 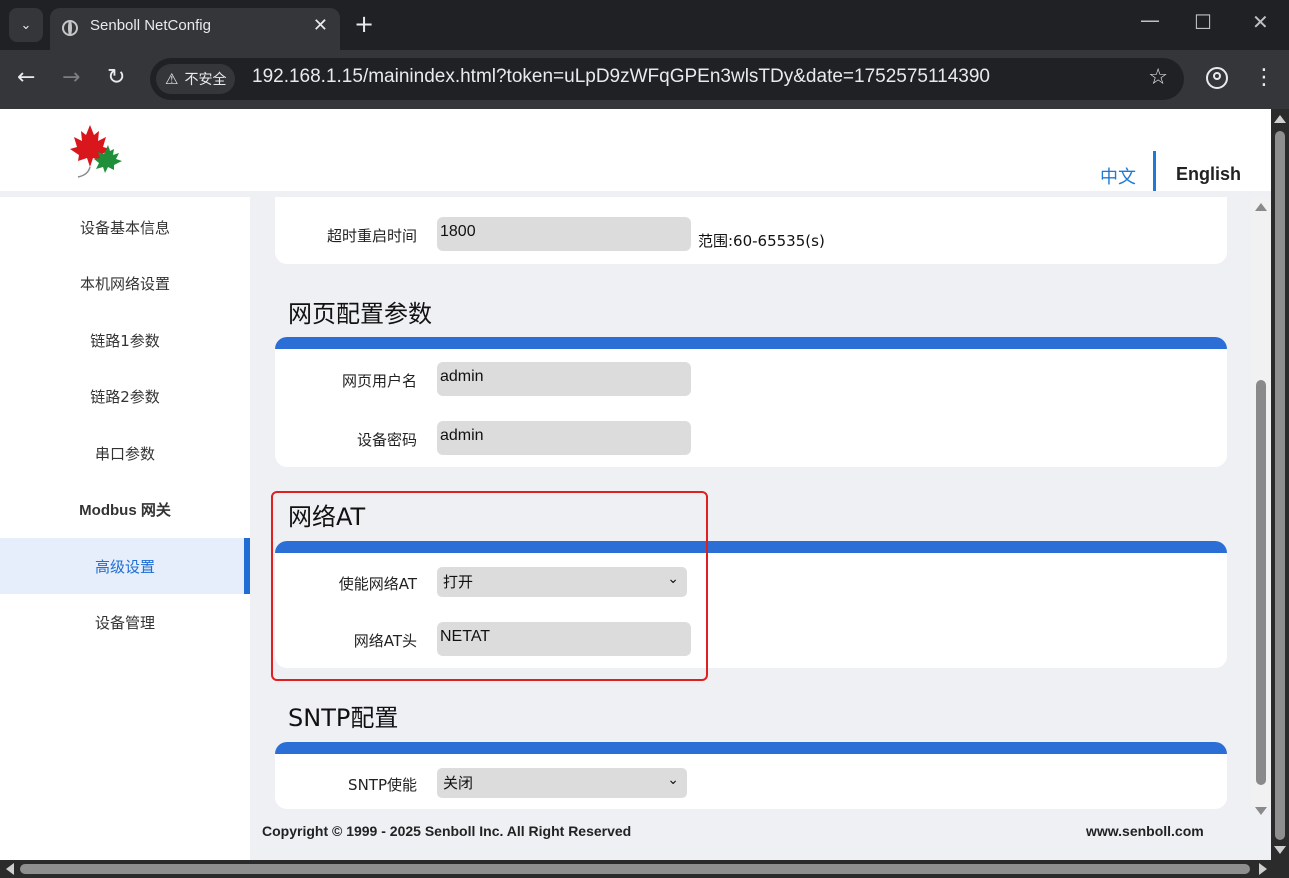 What do you see at coordinates (1203, 22) in the screenshot?
I see `maximize-icon: ☐` at bounding box center [1203, 22].